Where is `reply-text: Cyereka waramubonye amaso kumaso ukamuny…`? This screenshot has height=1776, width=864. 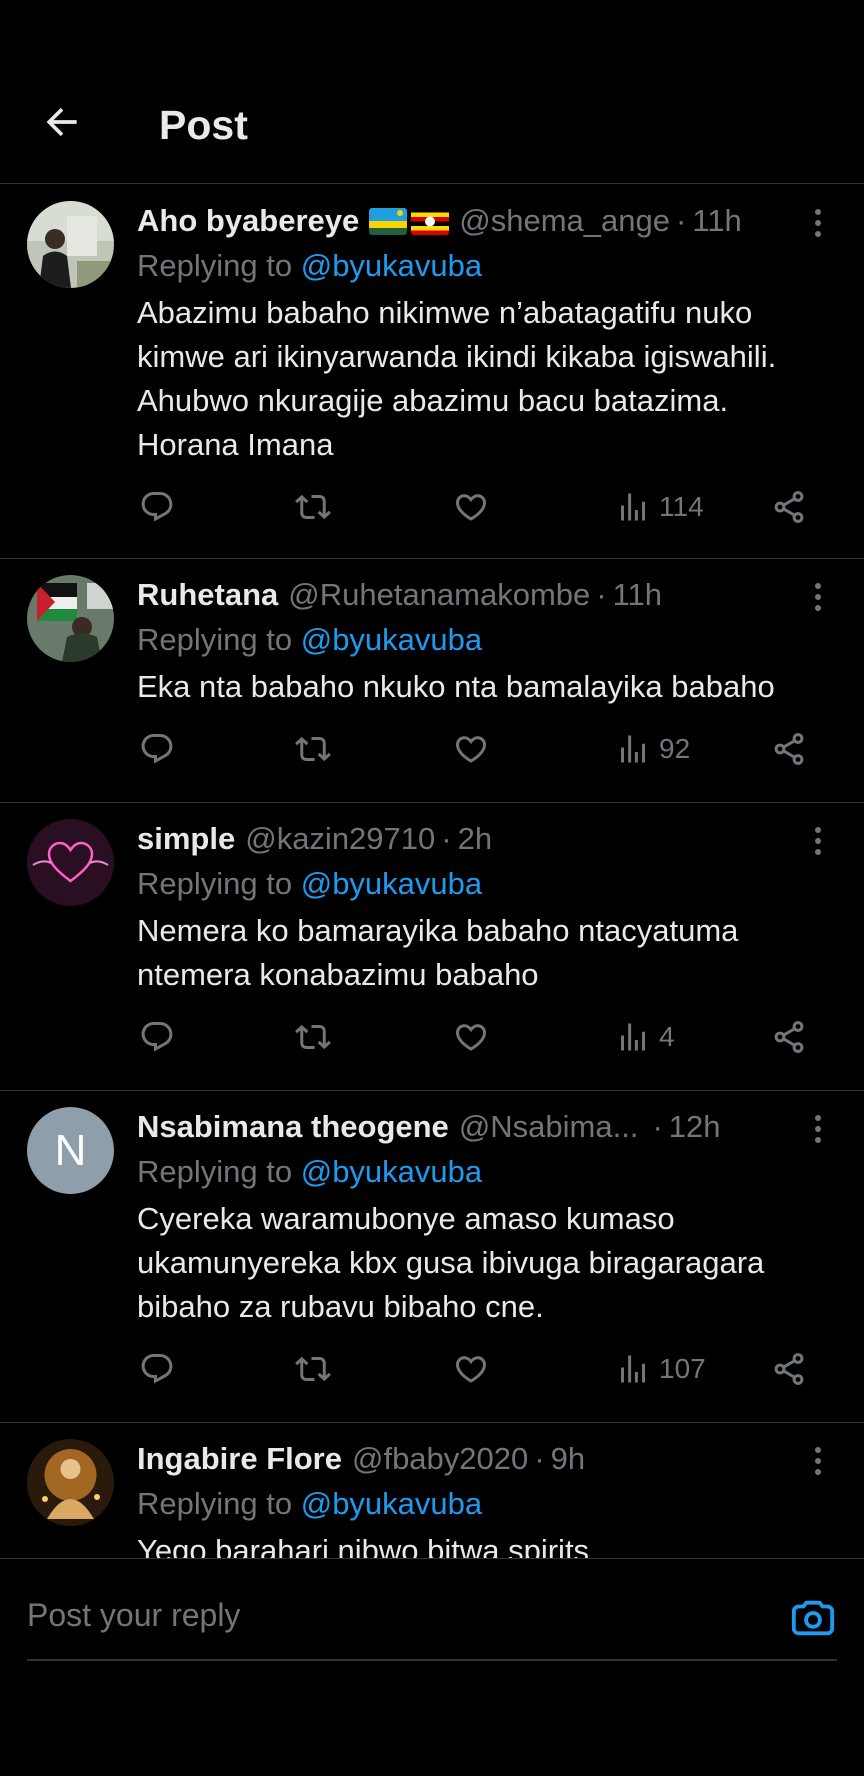
reply-text: Cyereka waramubonye amaso kumaso ukamuny… is located at coordinates (451, 1262).